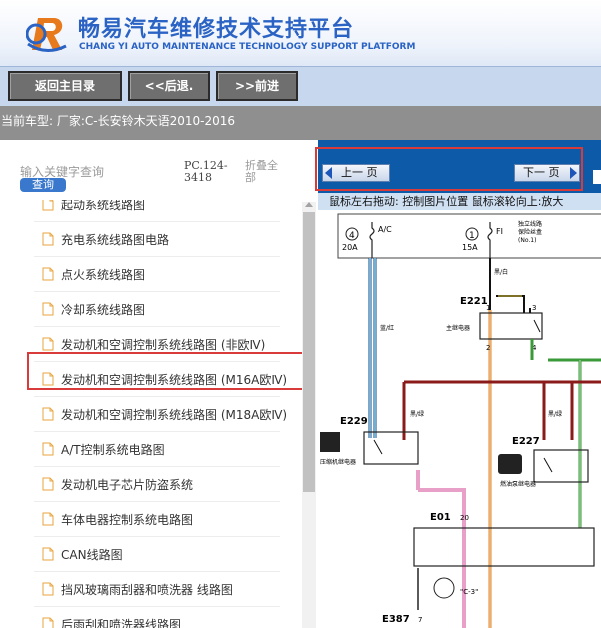 The image size is (601, 628). Describe the element at coordinates (387, 328) in the screenshot. I see `svg-text: 蓝/红` at that location.